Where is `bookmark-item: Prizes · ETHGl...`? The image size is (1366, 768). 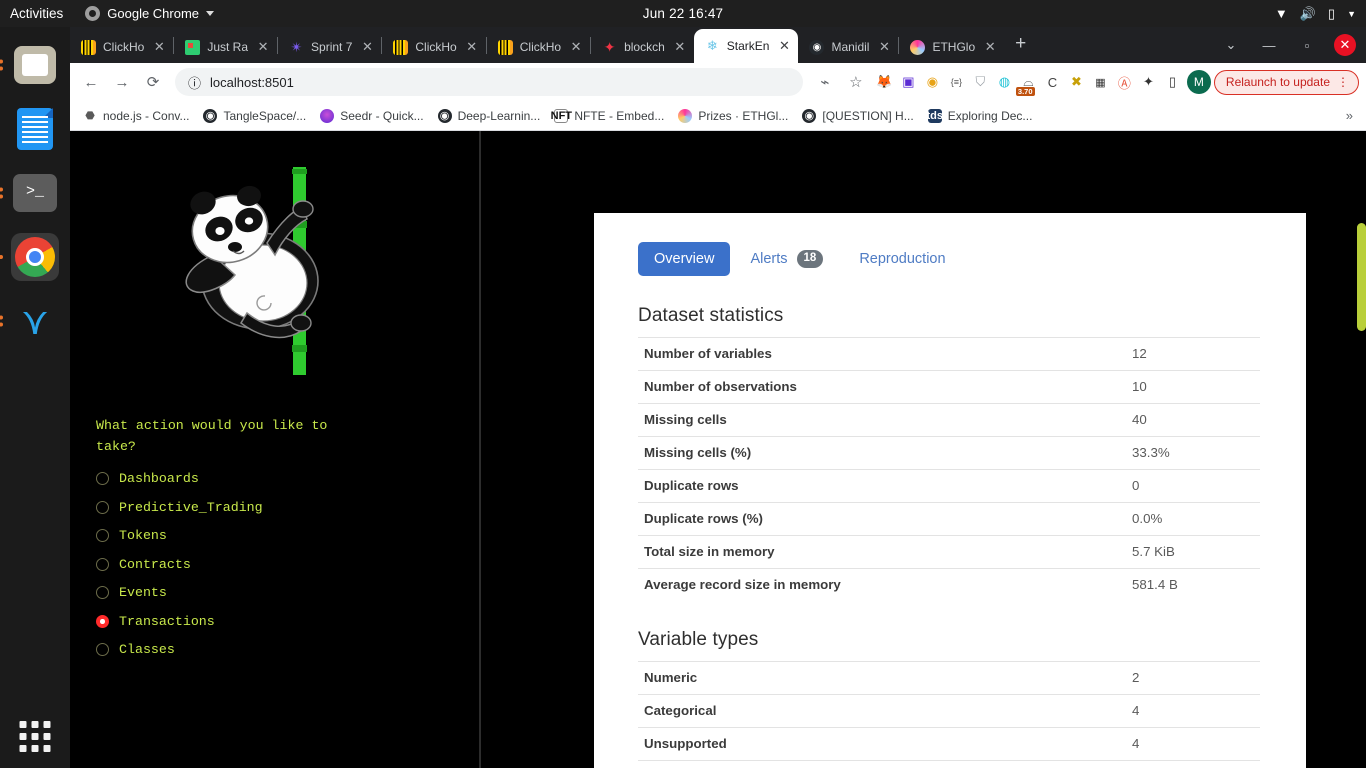
bookmark-item: Prizes · ETHGl... is located at coordinates (733, 116).